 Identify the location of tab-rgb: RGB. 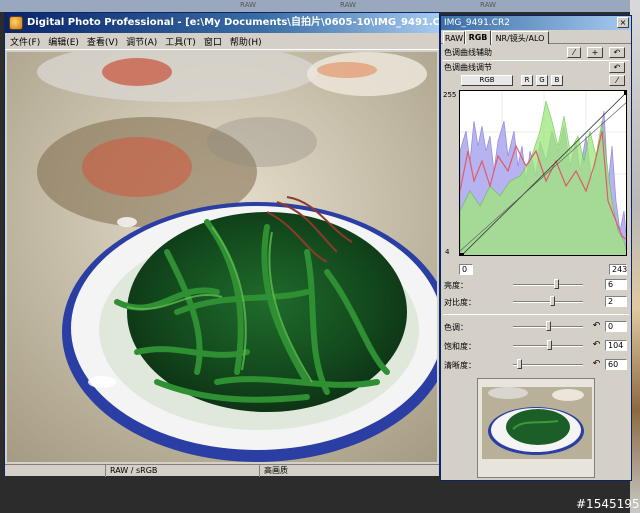
(478, 37).